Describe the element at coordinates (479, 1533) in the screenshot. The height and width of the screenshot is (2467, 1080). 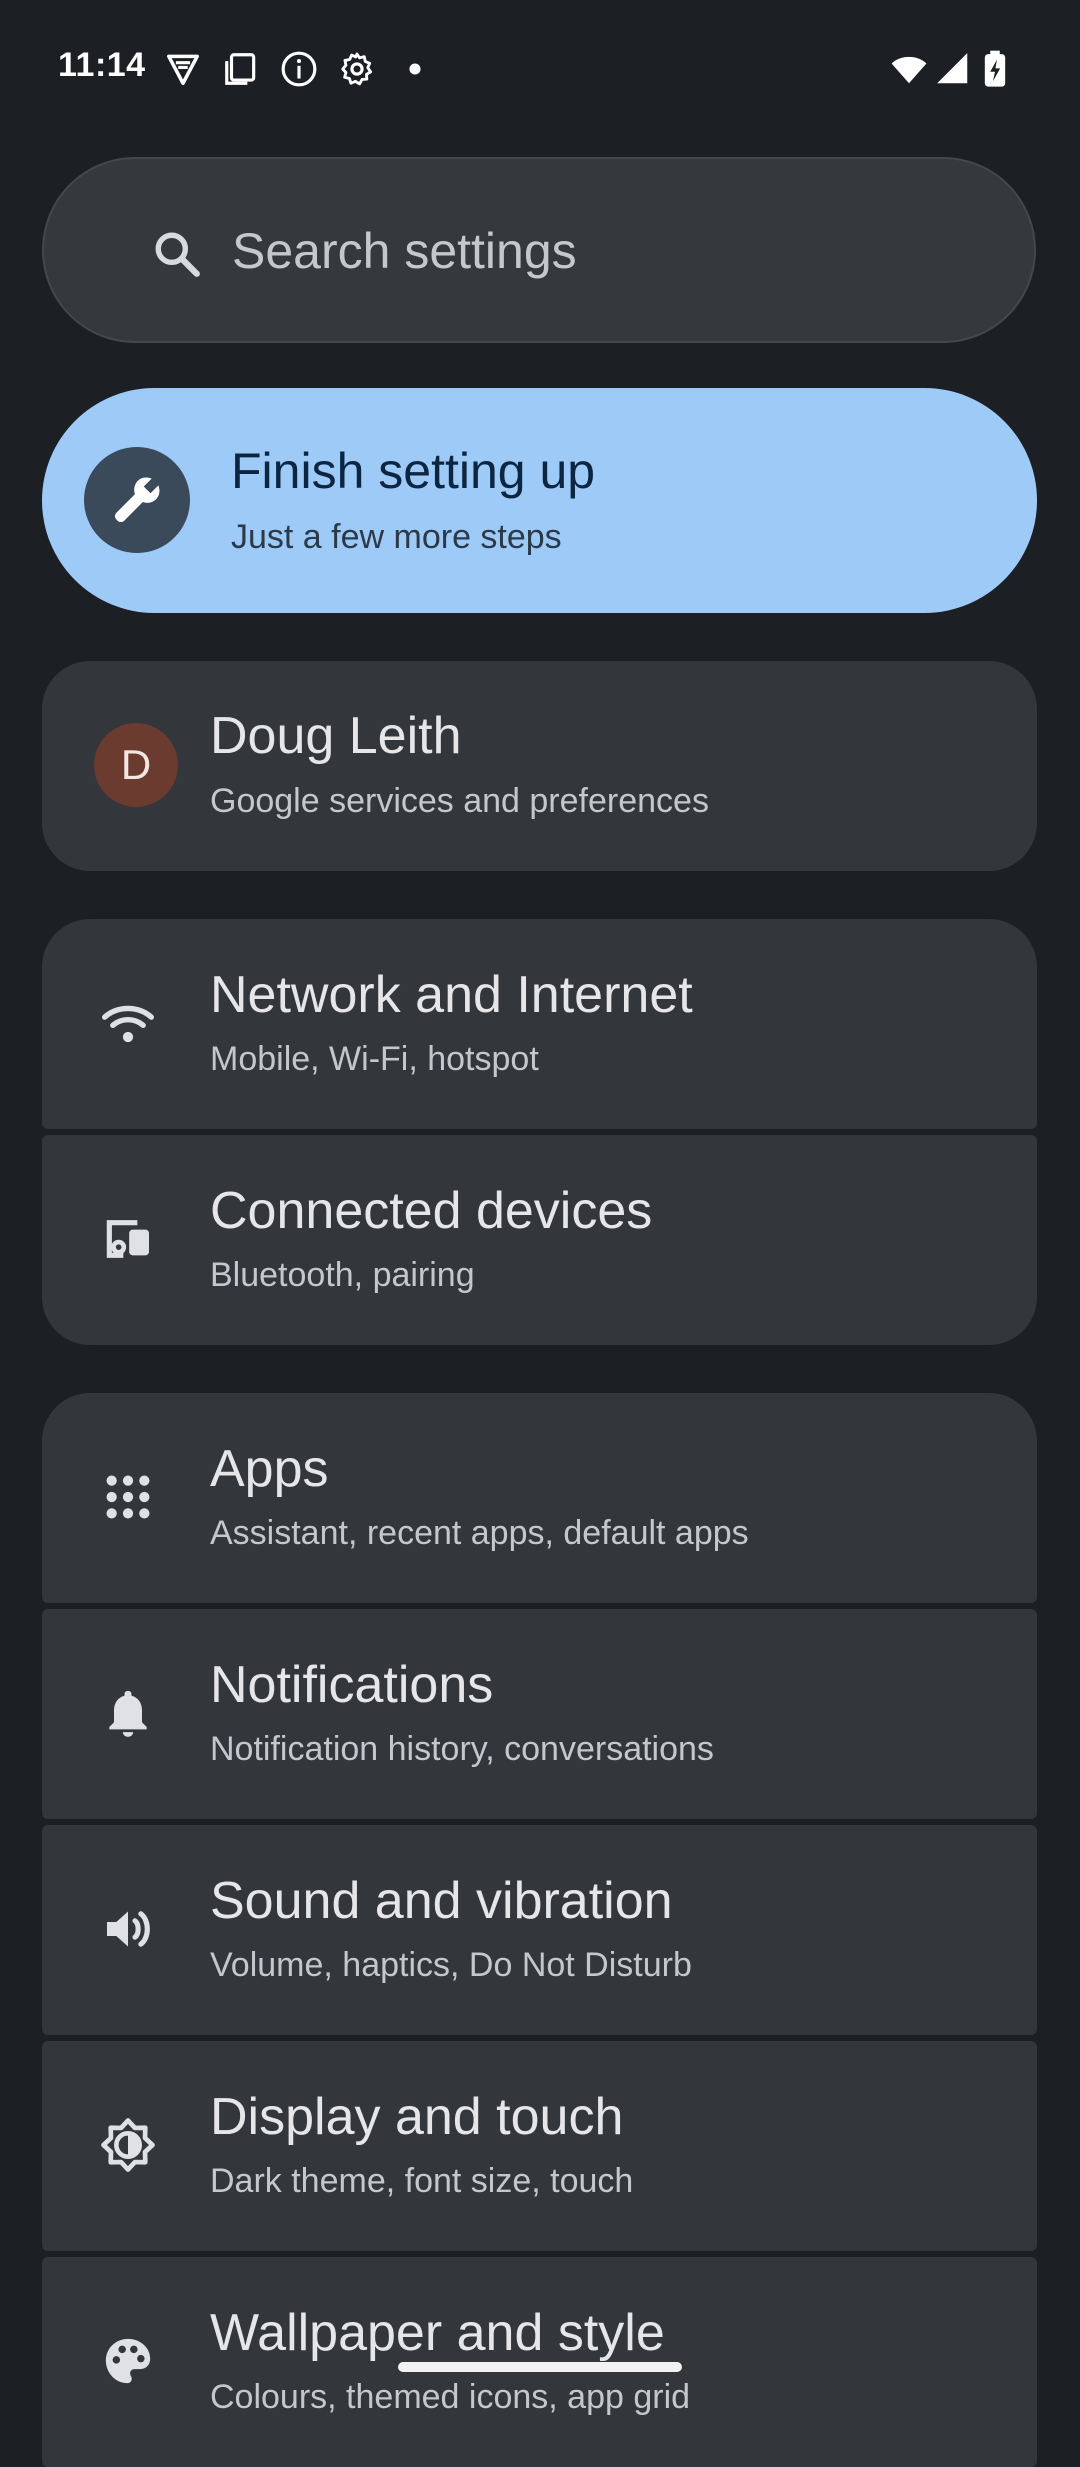
I see `item-subtitle: Assistant, recent apps, default apps` at that location.